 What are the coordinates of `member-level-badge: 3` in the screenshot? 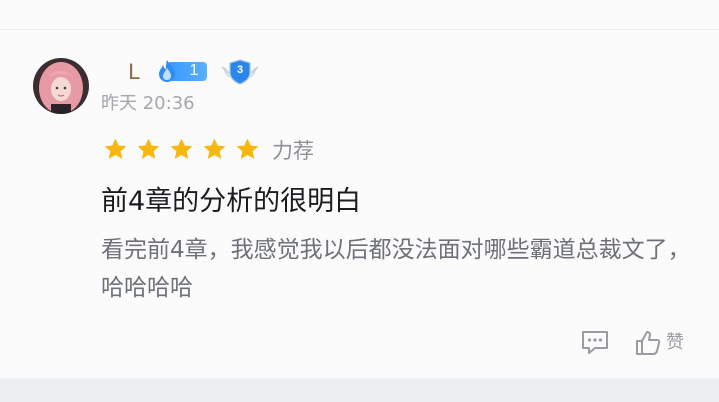 It's located at (240, 72).